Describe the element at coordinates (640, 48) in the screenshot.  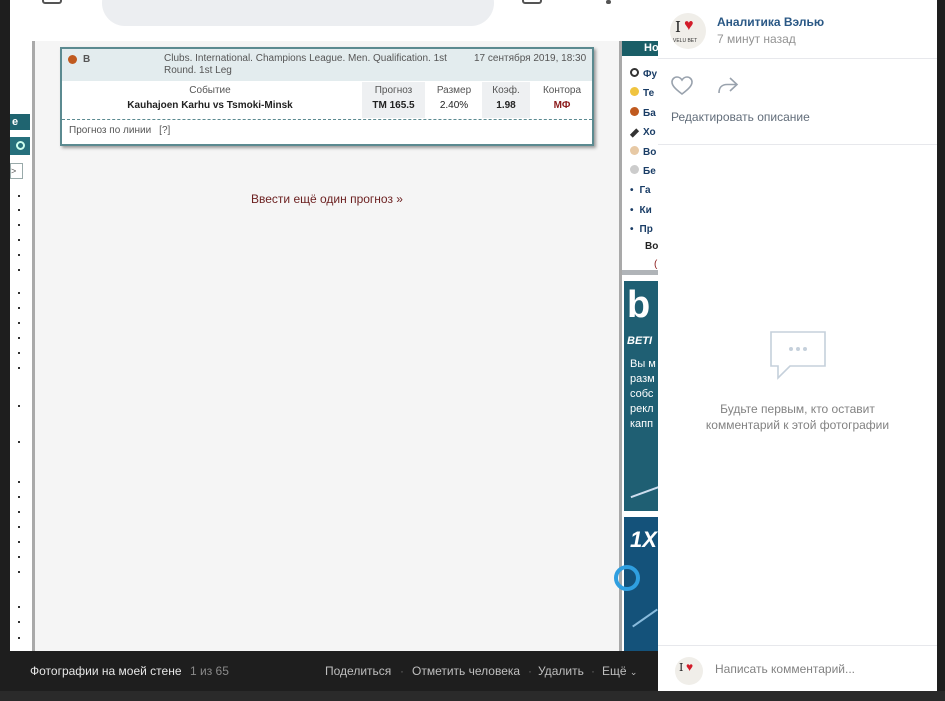
I see `right-sidebar-head: Но` at that location.